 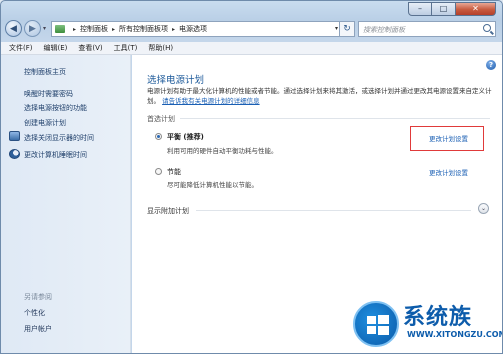 What do you see at coordinates (158, 136) in the screenshot?
I see `balanced-plan-radio` at bounding box center [158, 136].